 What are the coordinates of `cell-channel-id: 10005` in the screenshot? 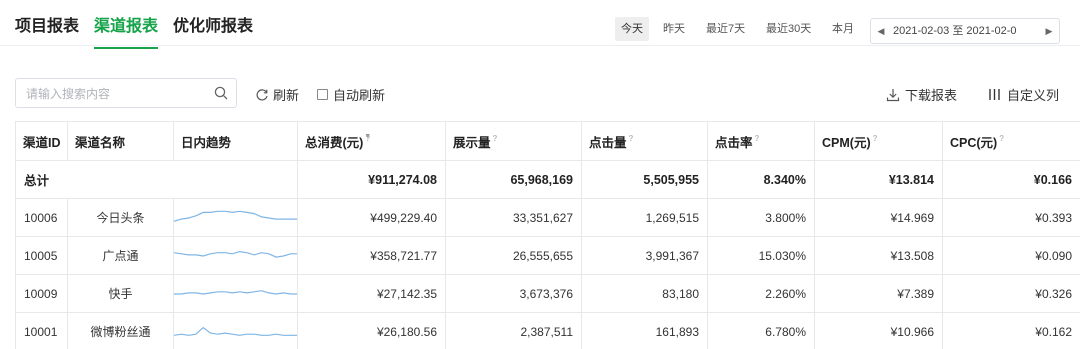 It's located at (41, 255).